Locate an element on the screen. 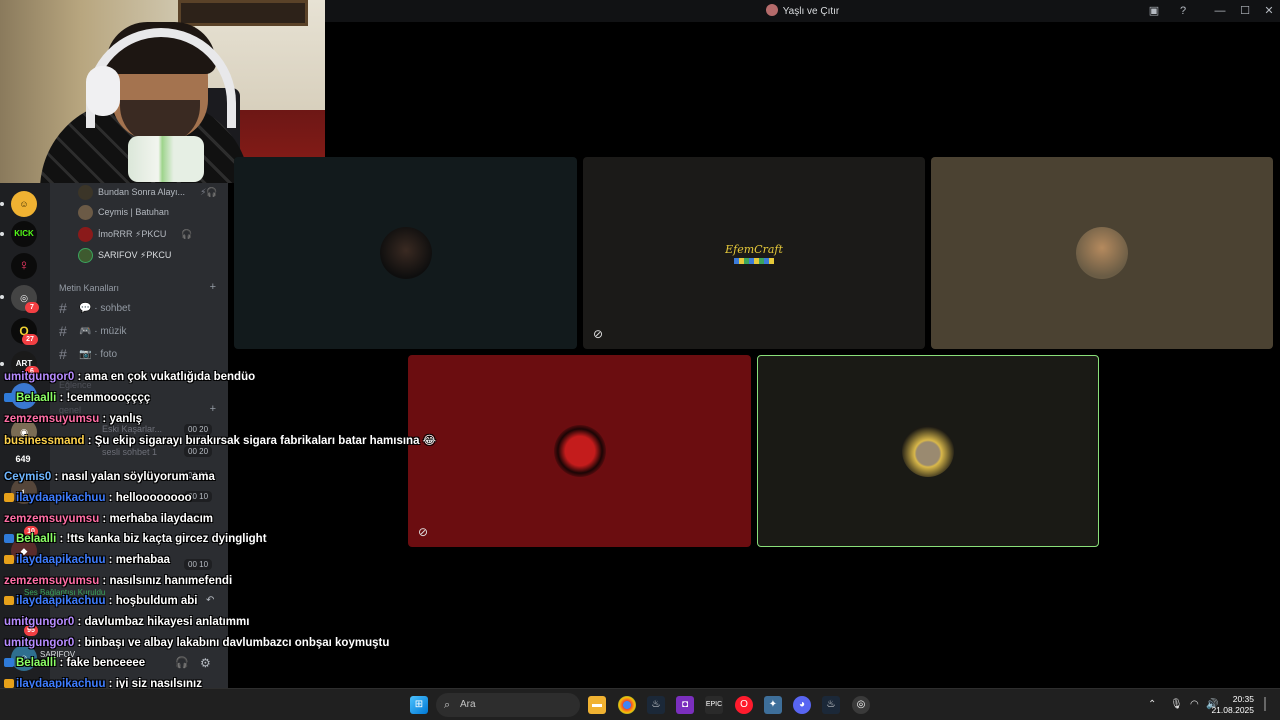 The image size is (1280, 720). voice-user: Bundan Sonra Alayı... ⚡🎧 is located at coordinates (148, 192).